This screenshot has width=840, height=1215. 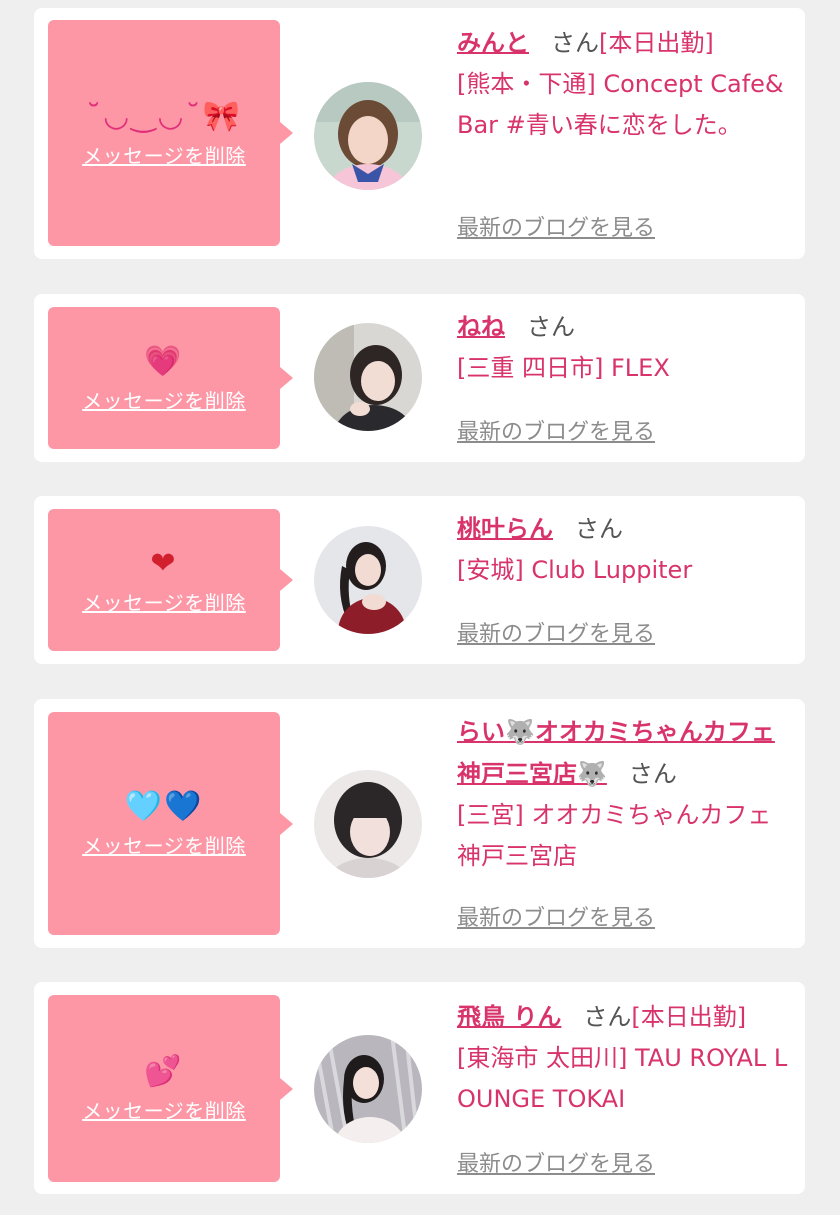 What do you see at coordinates (614, 835) in the screenshot?
I see `shop-info: [三宮] オオカミちゃんカフェ神戸三宮店` at bounding box center [614, 835].